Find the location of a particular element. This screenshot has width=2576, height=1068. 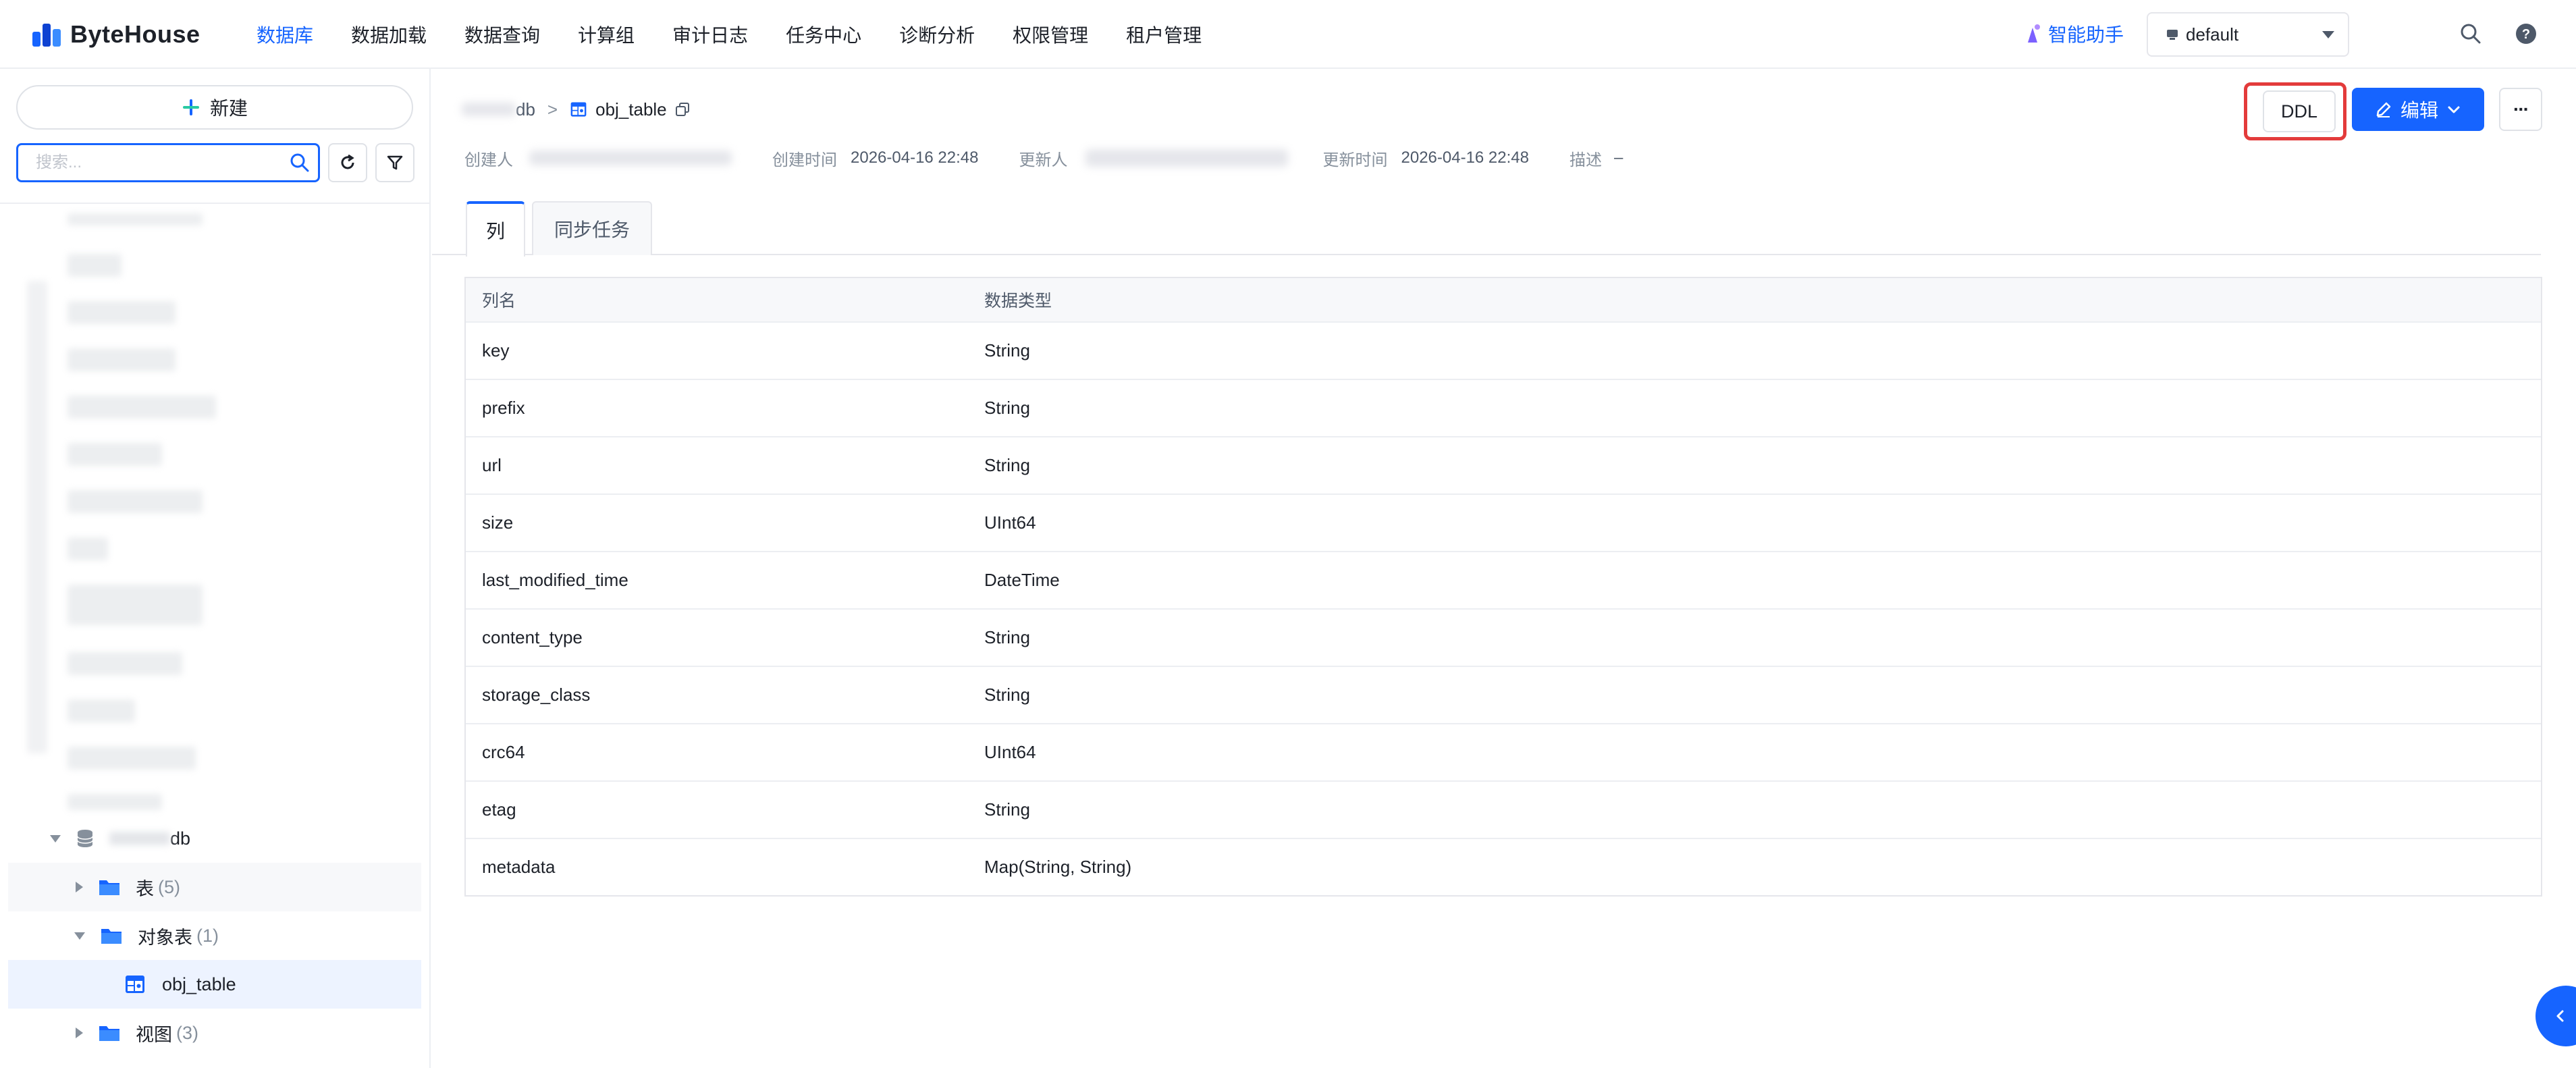

brand-name: ByteHouse is located at coordinates (135, 34).